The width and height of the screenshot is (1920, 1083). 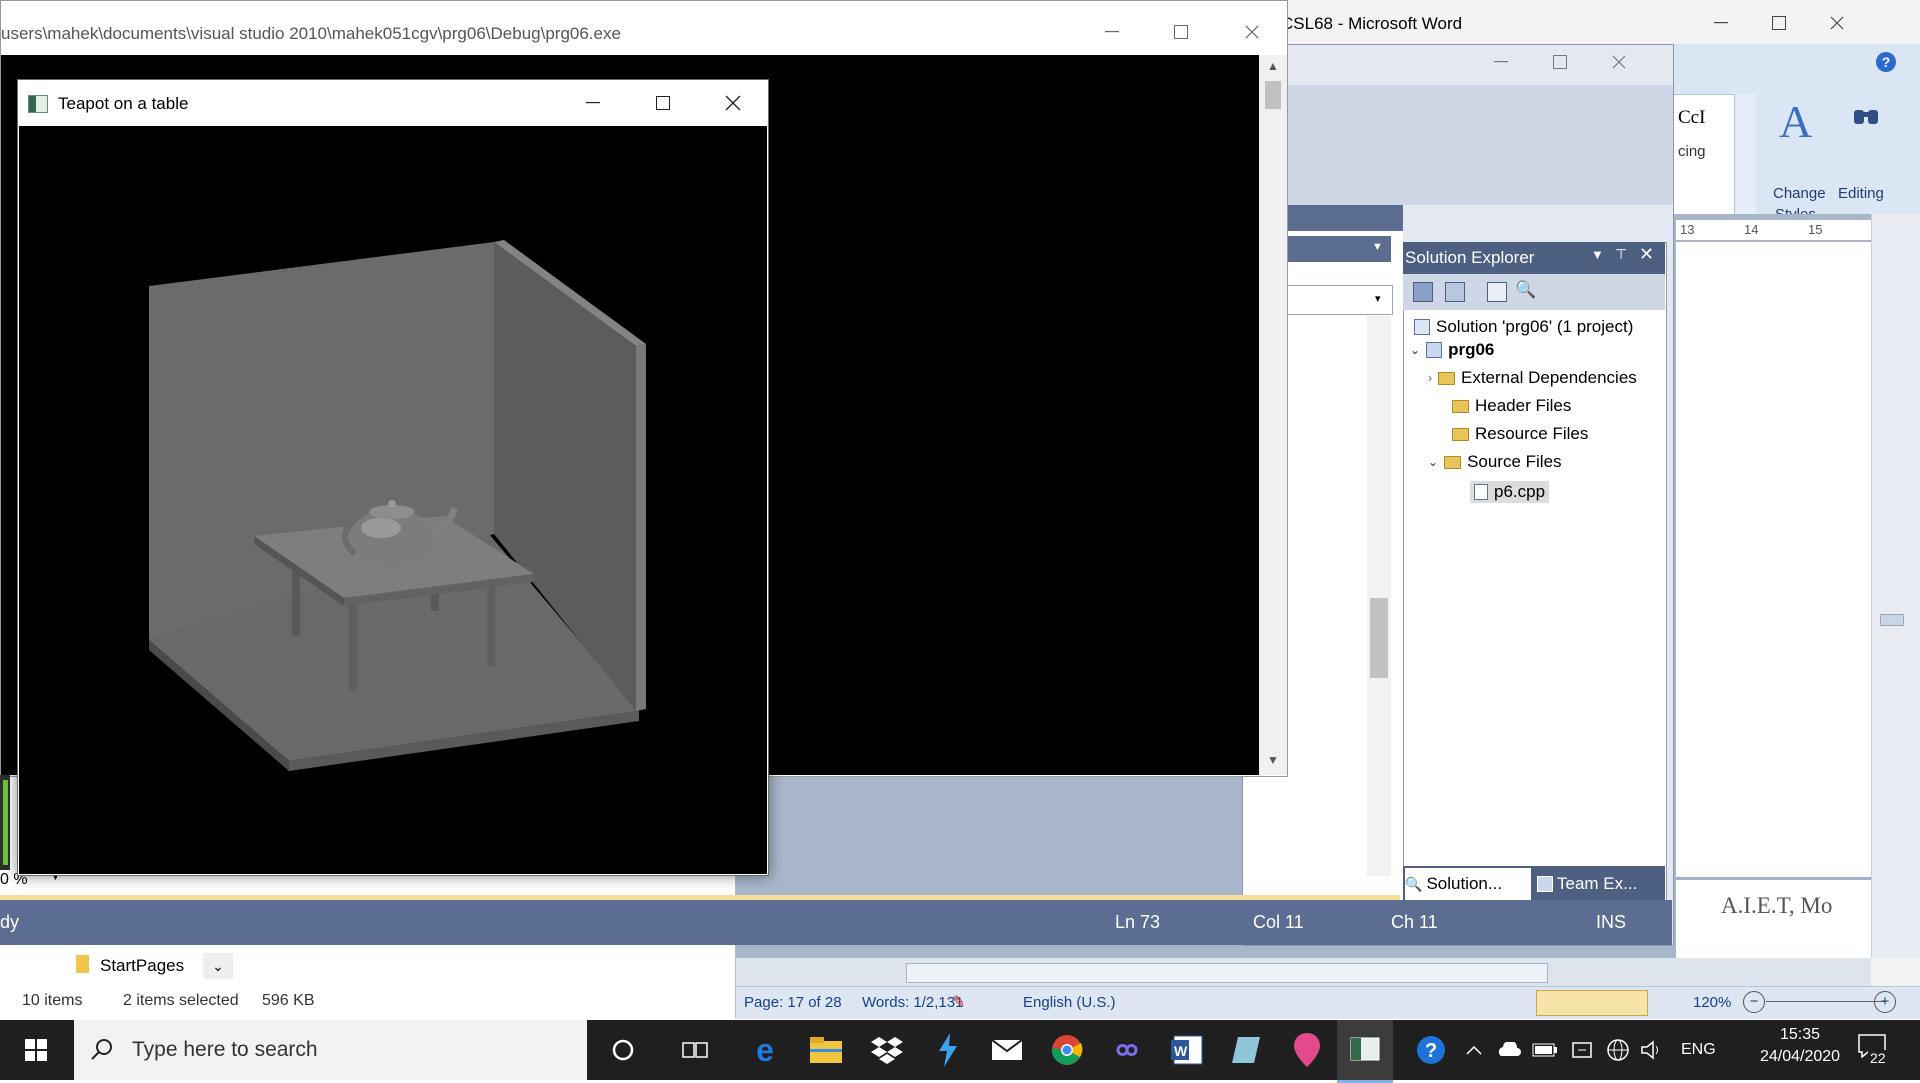 What do you see at coordinates (1273, 66) in the screenshot?
I see `scroll-up-icon: ▲` at bounding box center [1273, 66].